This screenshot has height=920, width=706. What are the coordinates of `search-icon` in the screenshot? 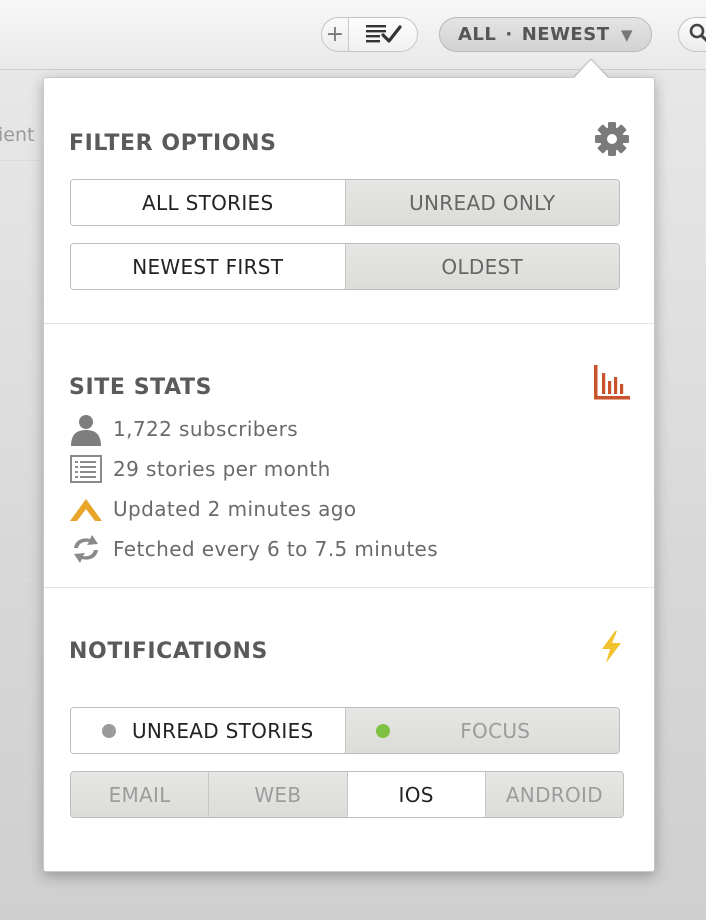 It's located at (697, 35).